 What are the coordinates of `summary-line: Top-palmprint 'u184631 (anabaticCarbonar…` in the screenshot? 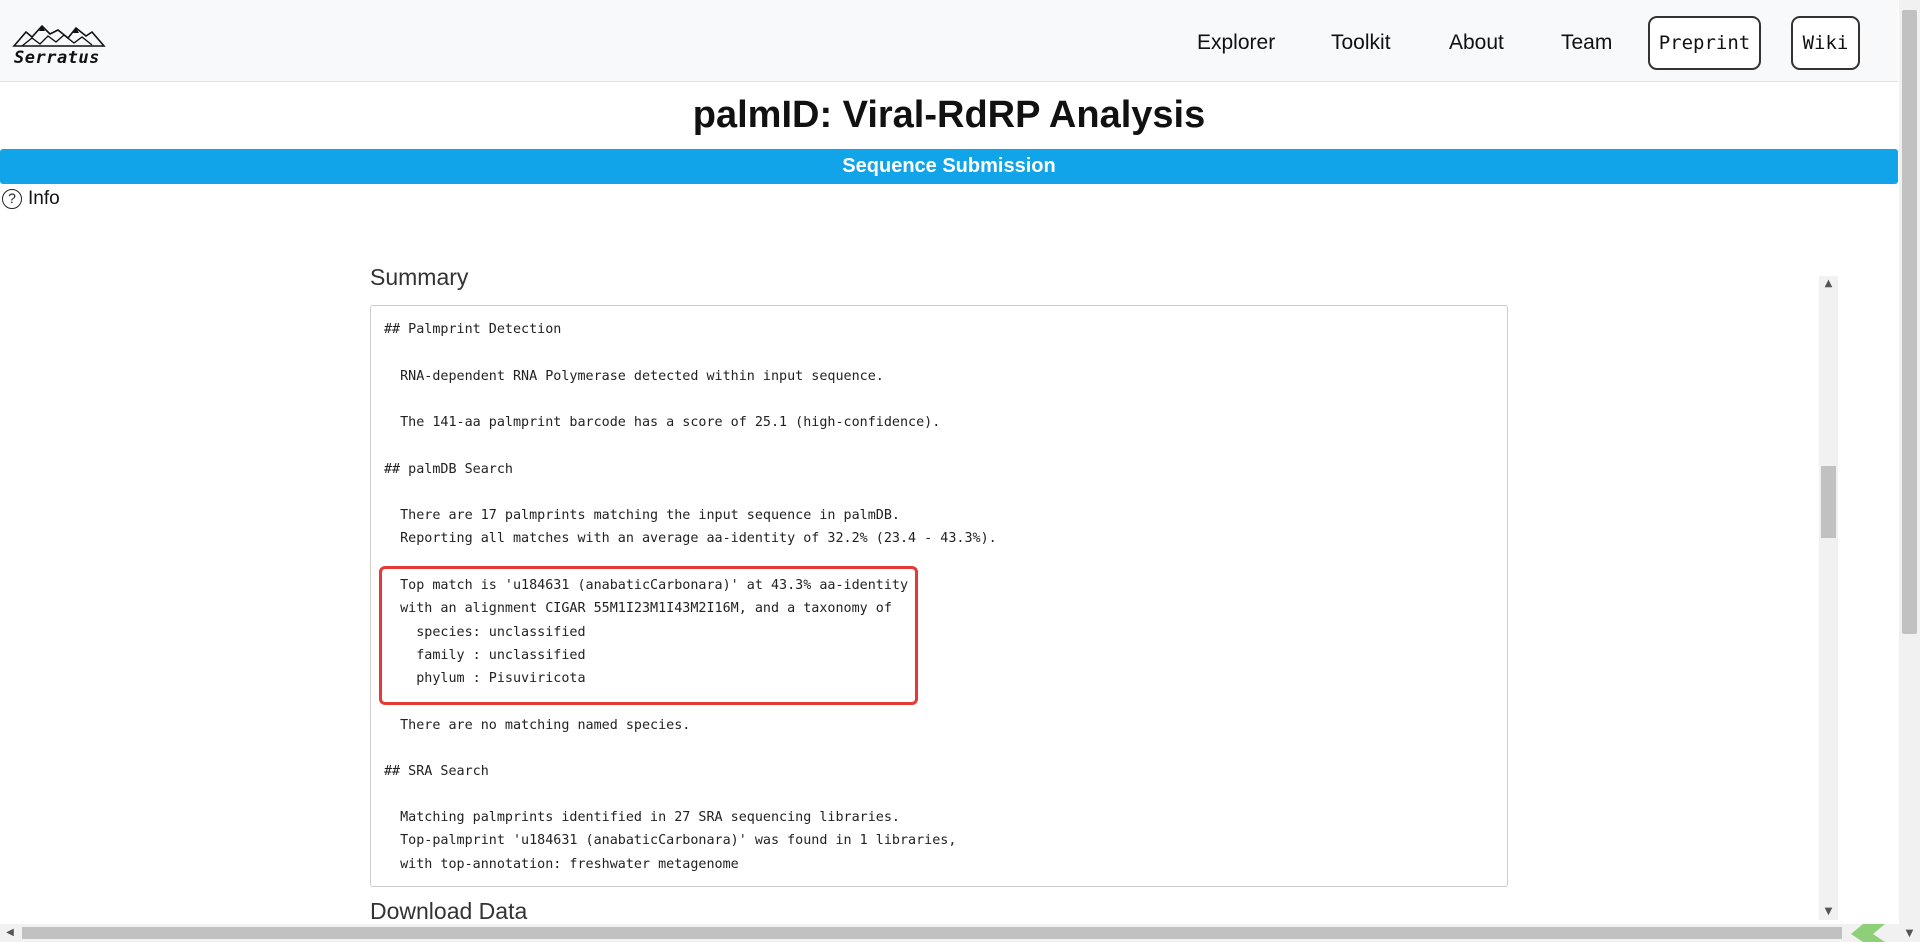 It's located at (670, 840).